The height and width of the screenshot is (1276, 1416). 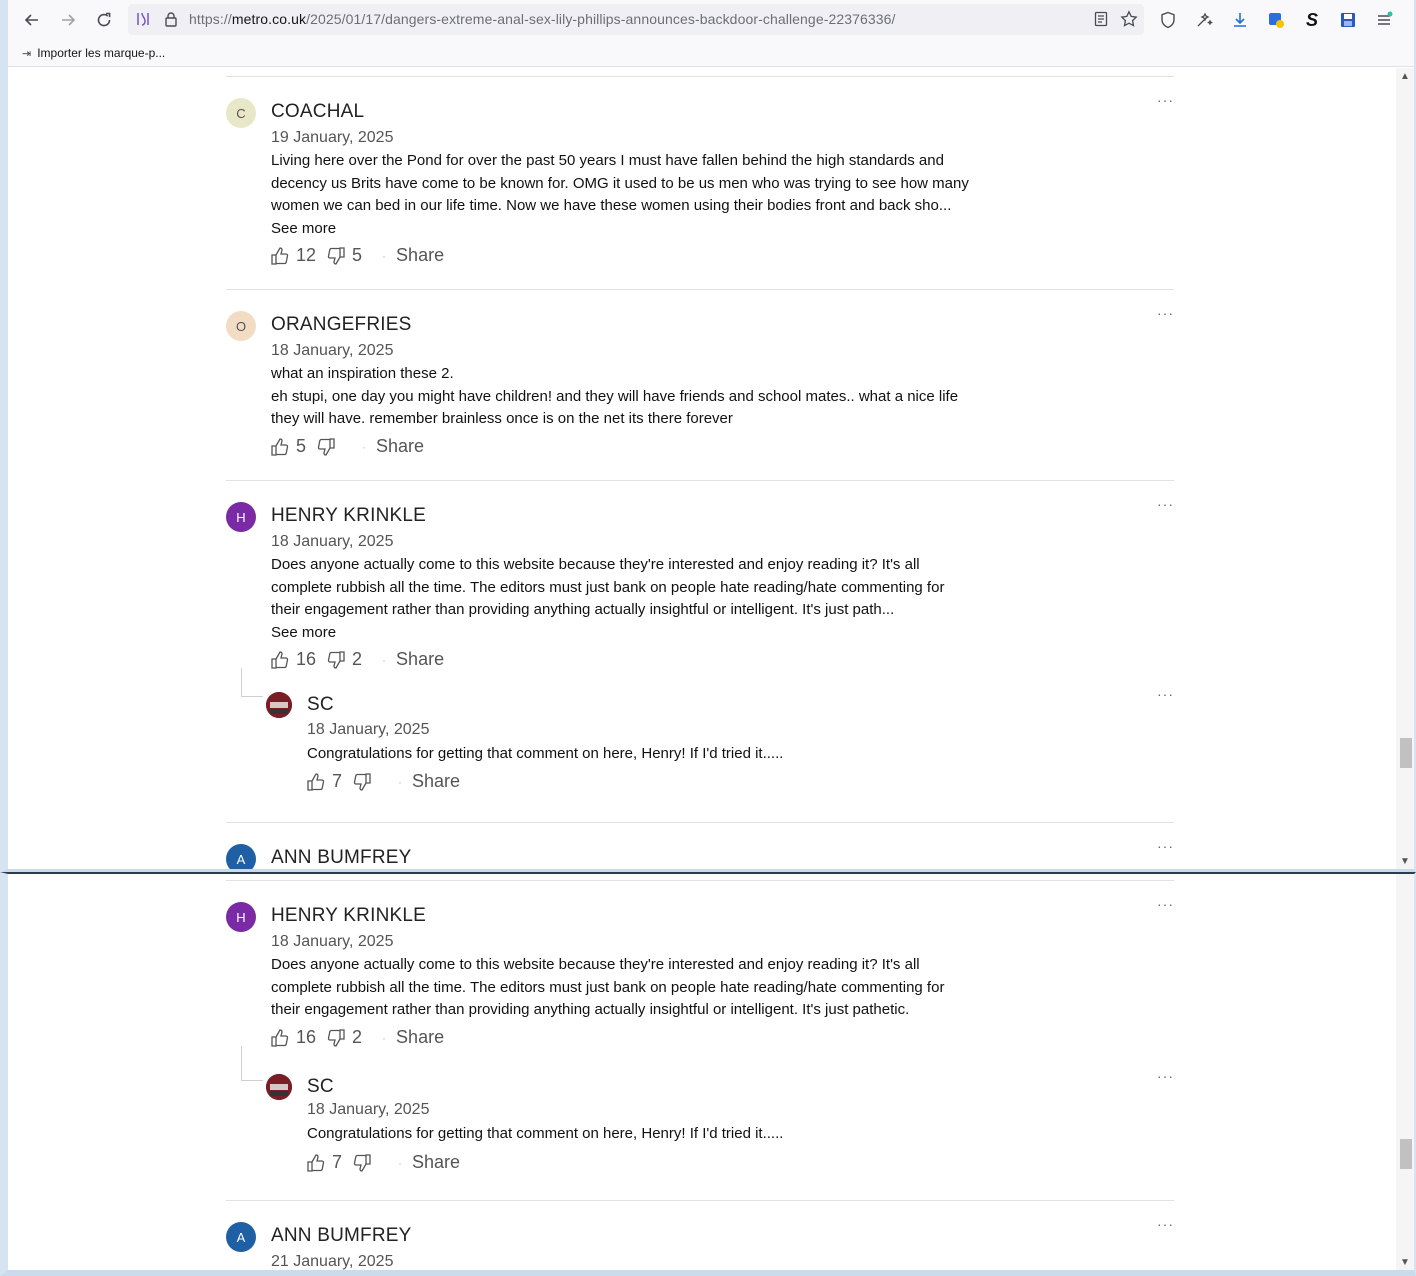 What do you see at coordinates (269, 19) in the screenshot?
I see `url-host: metro.co.uk` at bounding box center [269, 19].